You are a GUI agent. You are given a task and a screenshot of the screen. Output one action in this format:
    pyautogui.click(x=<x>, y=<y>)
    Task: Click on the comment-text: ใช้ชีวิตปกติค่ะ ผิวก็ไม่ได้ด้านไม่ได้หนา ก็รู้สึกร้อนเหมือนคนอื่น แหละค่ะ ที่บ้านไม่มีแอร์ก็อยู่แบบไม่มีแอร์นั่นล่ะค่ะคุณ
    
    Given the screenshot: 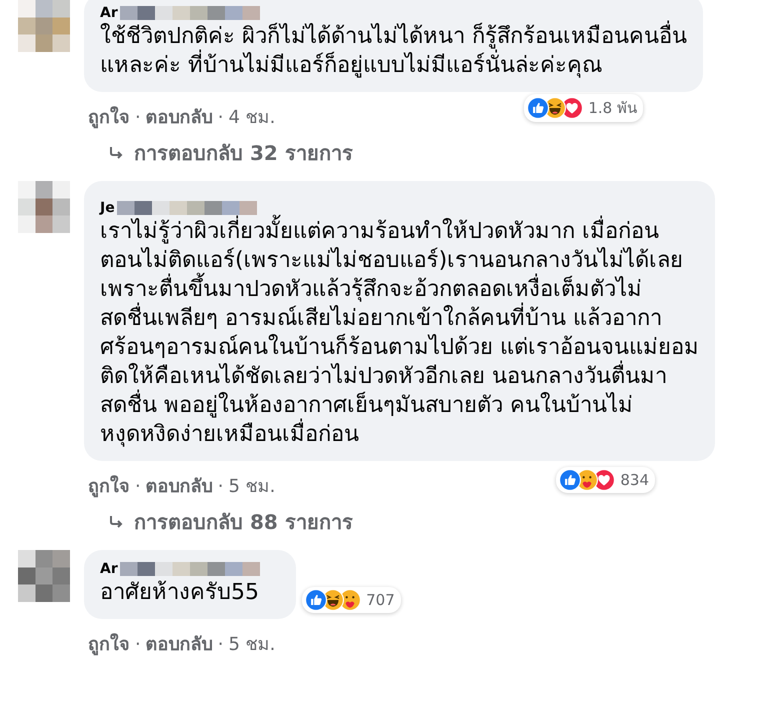 What is the action you would take?
    pyautogui.click(x=393, y=51)
    